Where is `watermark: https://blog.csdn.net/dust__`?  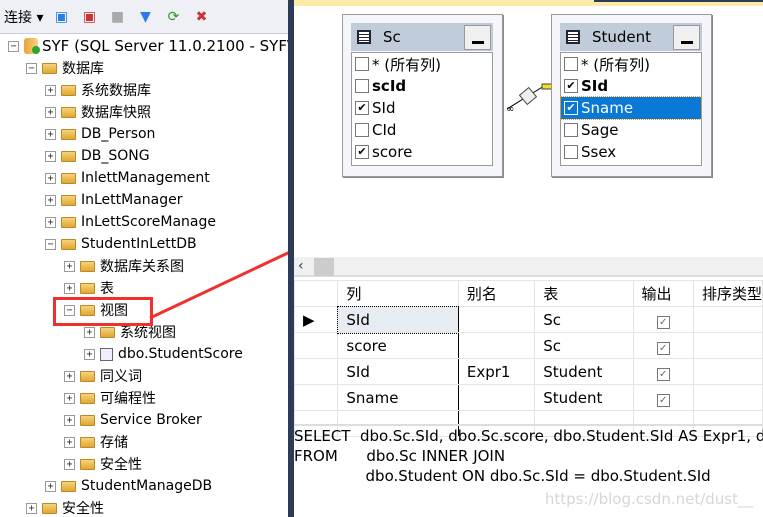
watermark: https://blog.csdn.net/dust__ is located at coordinates (648, 499).